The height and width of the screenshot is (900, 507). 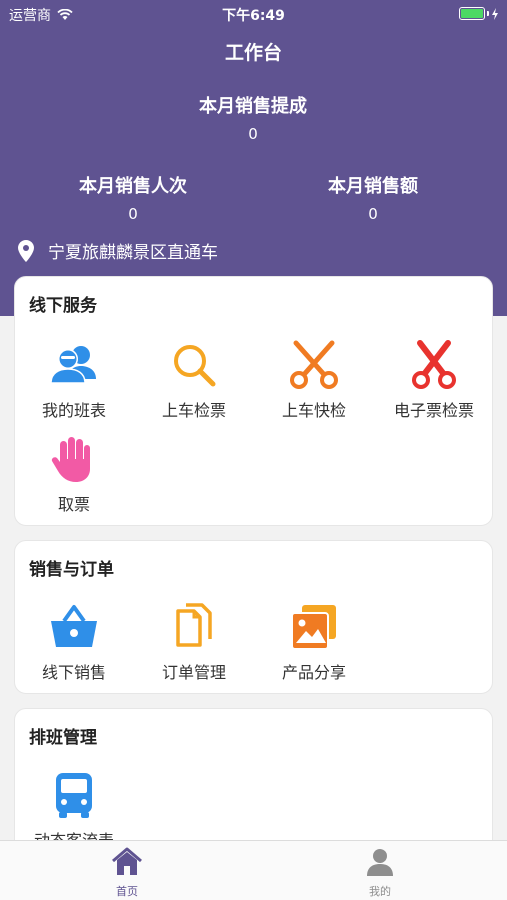 I want to click on users-icon, so click(x=73, y=365).